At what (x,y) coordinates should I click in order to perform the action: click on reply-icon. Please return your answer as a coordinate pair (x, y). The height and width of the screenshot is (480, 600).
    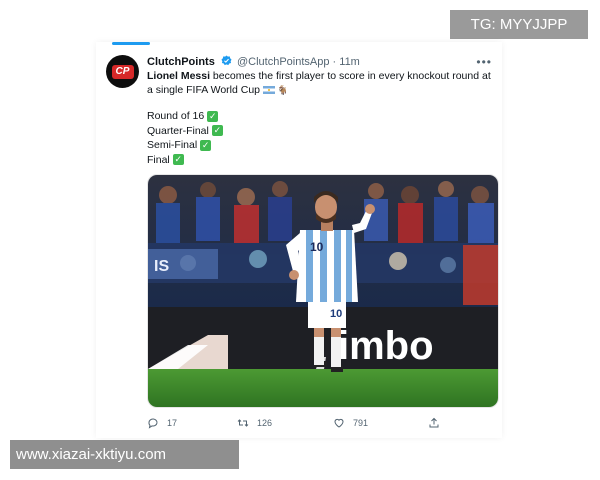
    Looking at the image, I should click on (153, 423).